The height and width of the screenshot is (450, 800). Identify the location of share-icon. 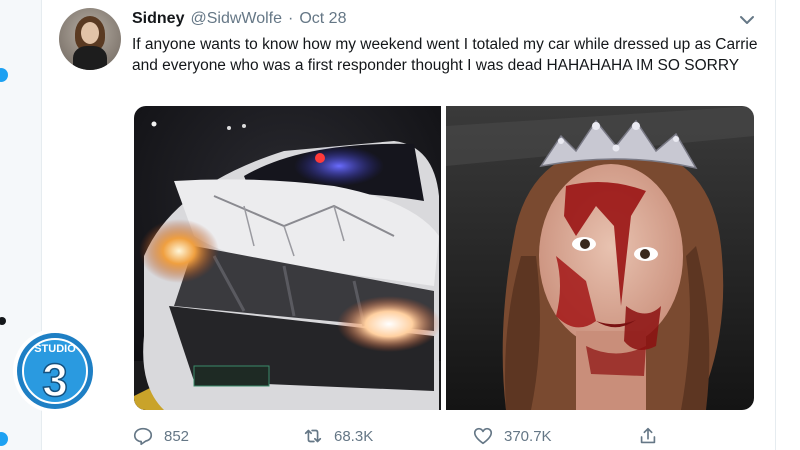
(648, 435).